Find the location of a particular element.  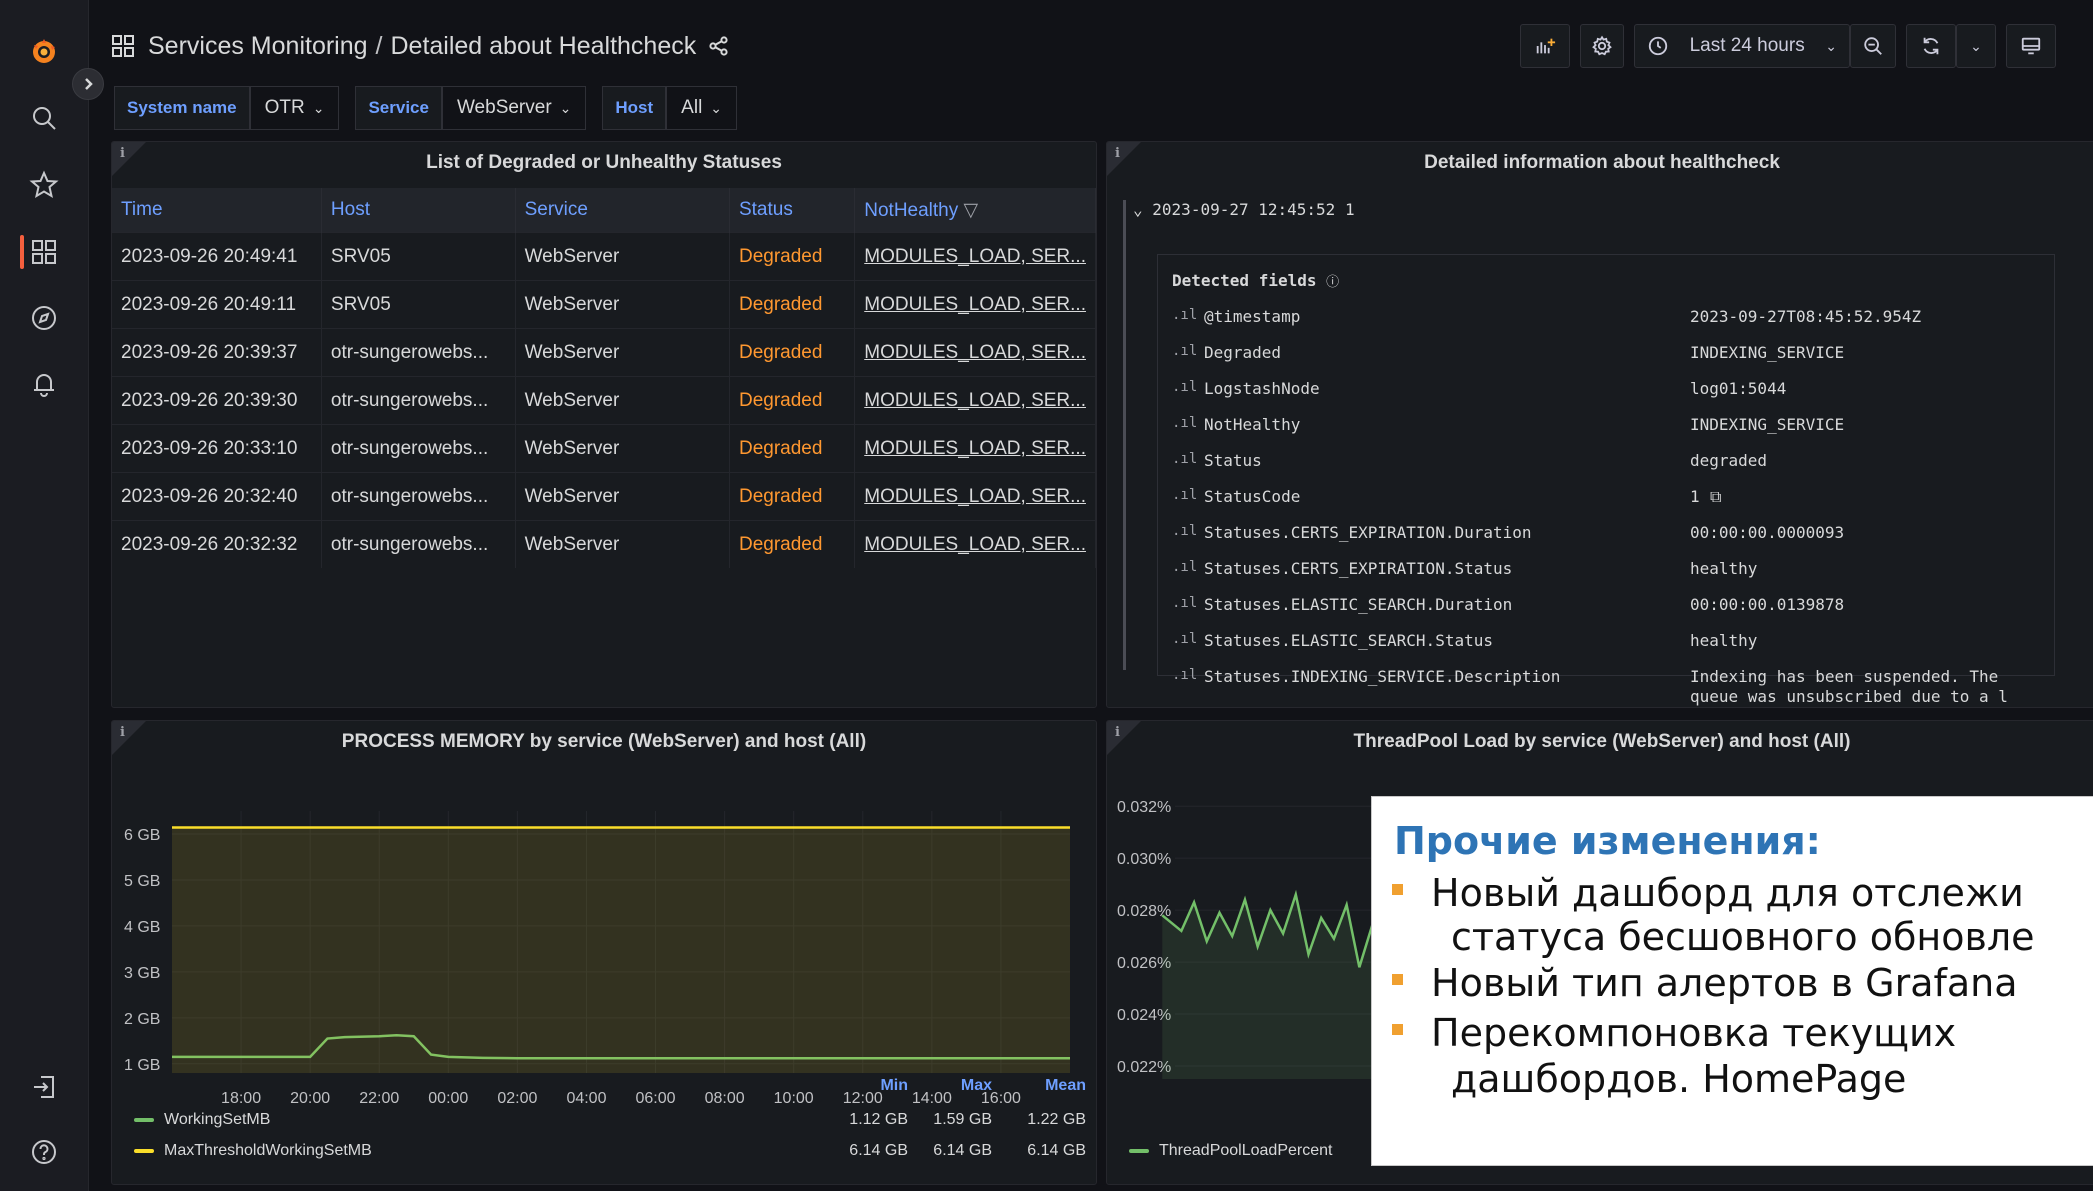

cell-time: 2023-09-26 20:49:11 is located at coordinates (217, 304).